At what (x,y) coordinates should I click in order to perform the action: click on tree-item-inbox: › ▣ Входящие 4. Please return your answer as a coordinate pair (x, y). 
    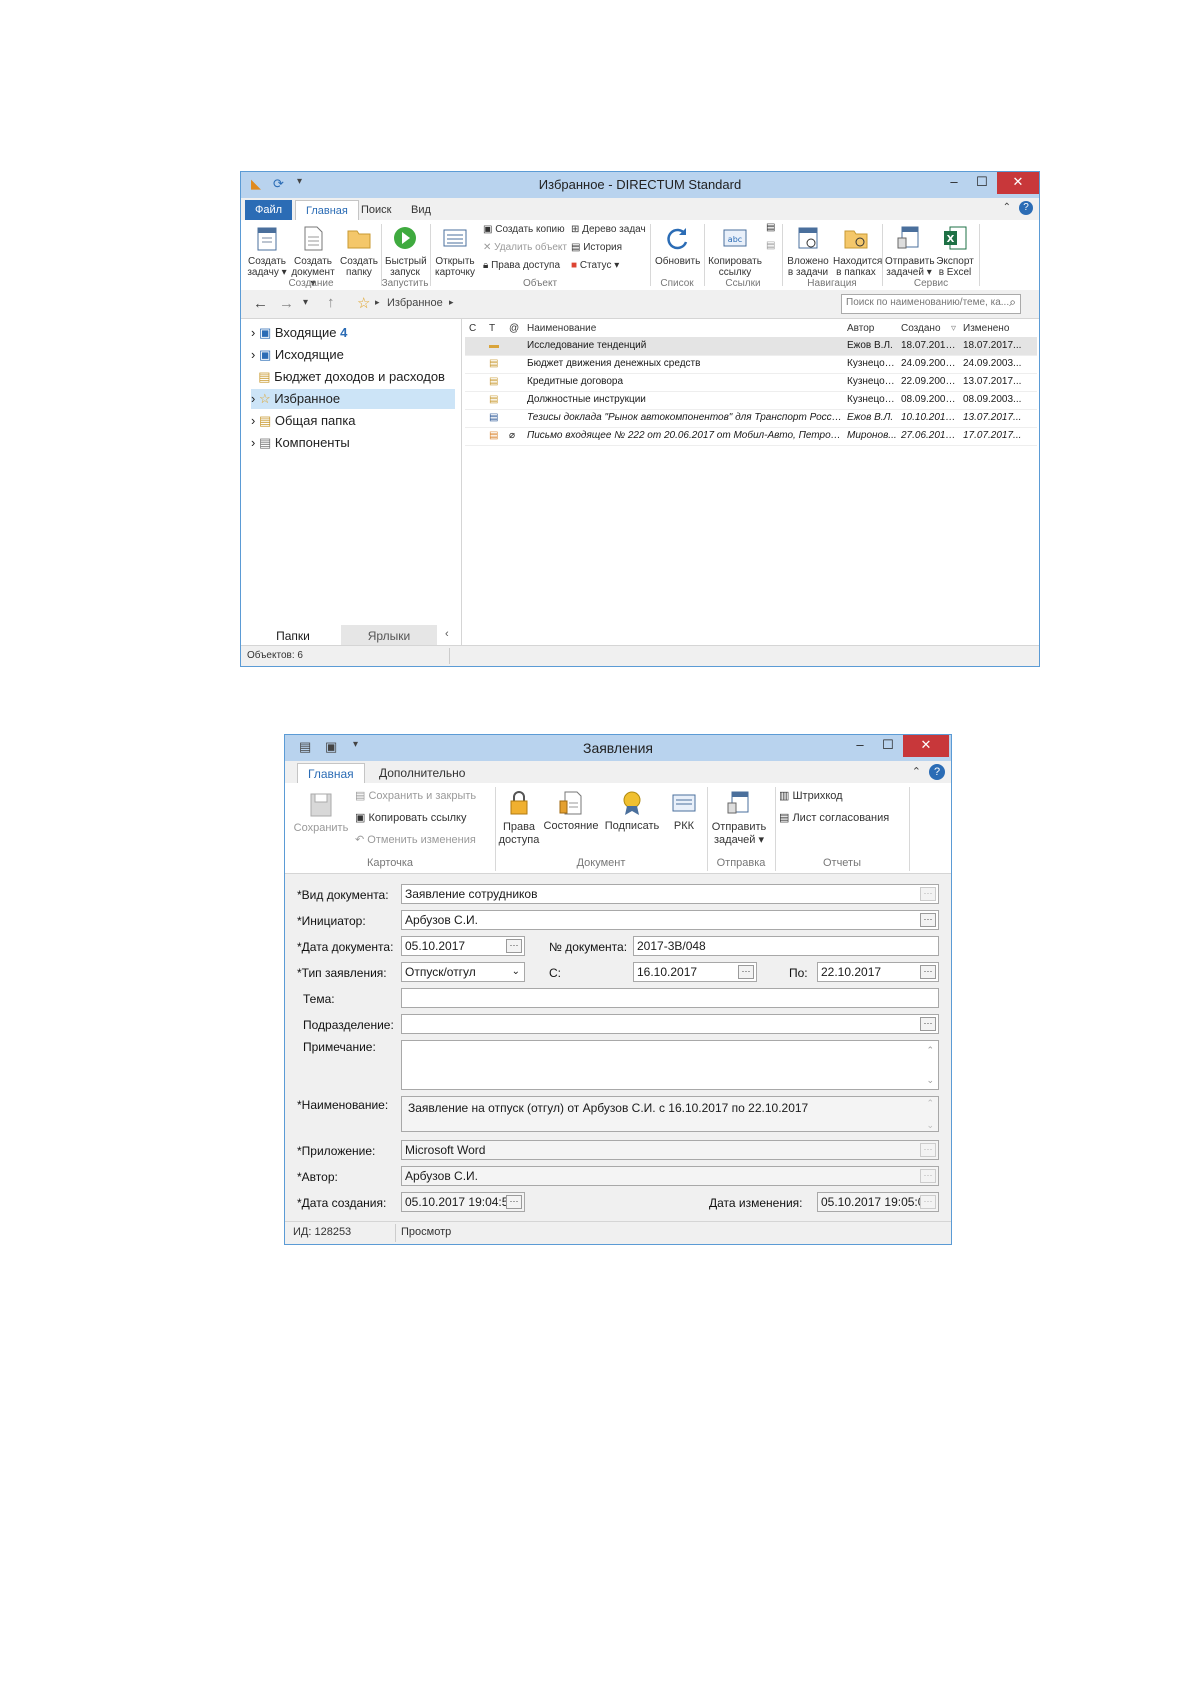
    Looking at the image, I should click on (299, 333).